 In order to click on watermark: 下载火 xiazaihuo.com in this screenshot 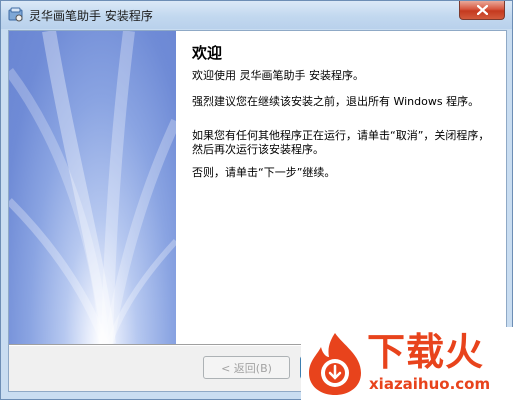, I will do `click(407, 364)`.